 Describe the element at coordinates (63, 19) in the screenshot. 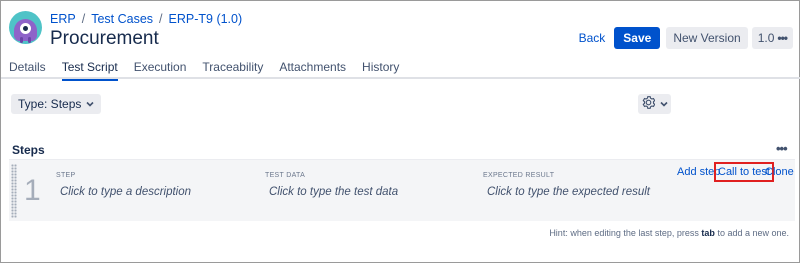

I see `breadcrumb-project: ERP` at that location.